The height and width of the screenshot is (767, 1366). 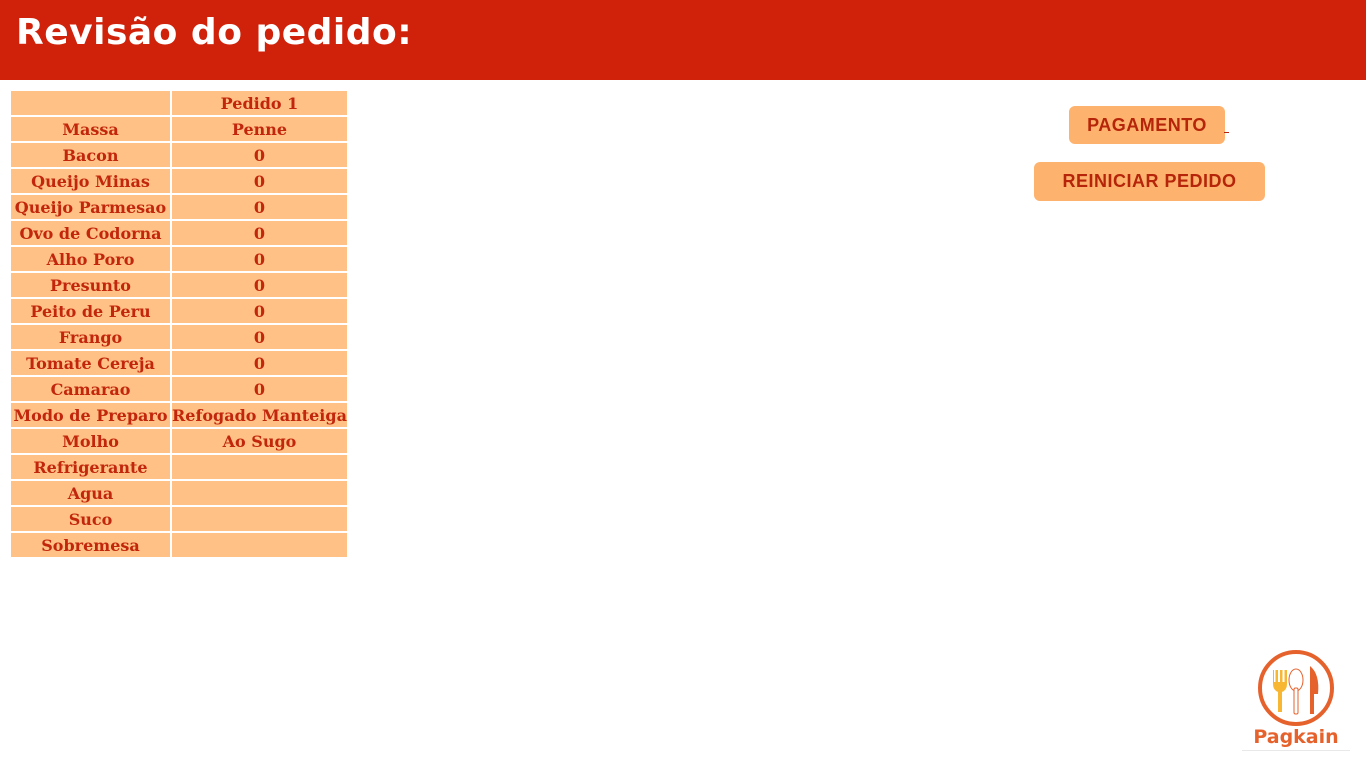 I want to click on pagkain-logo: Pagkain, so click(x=1296, y=700).